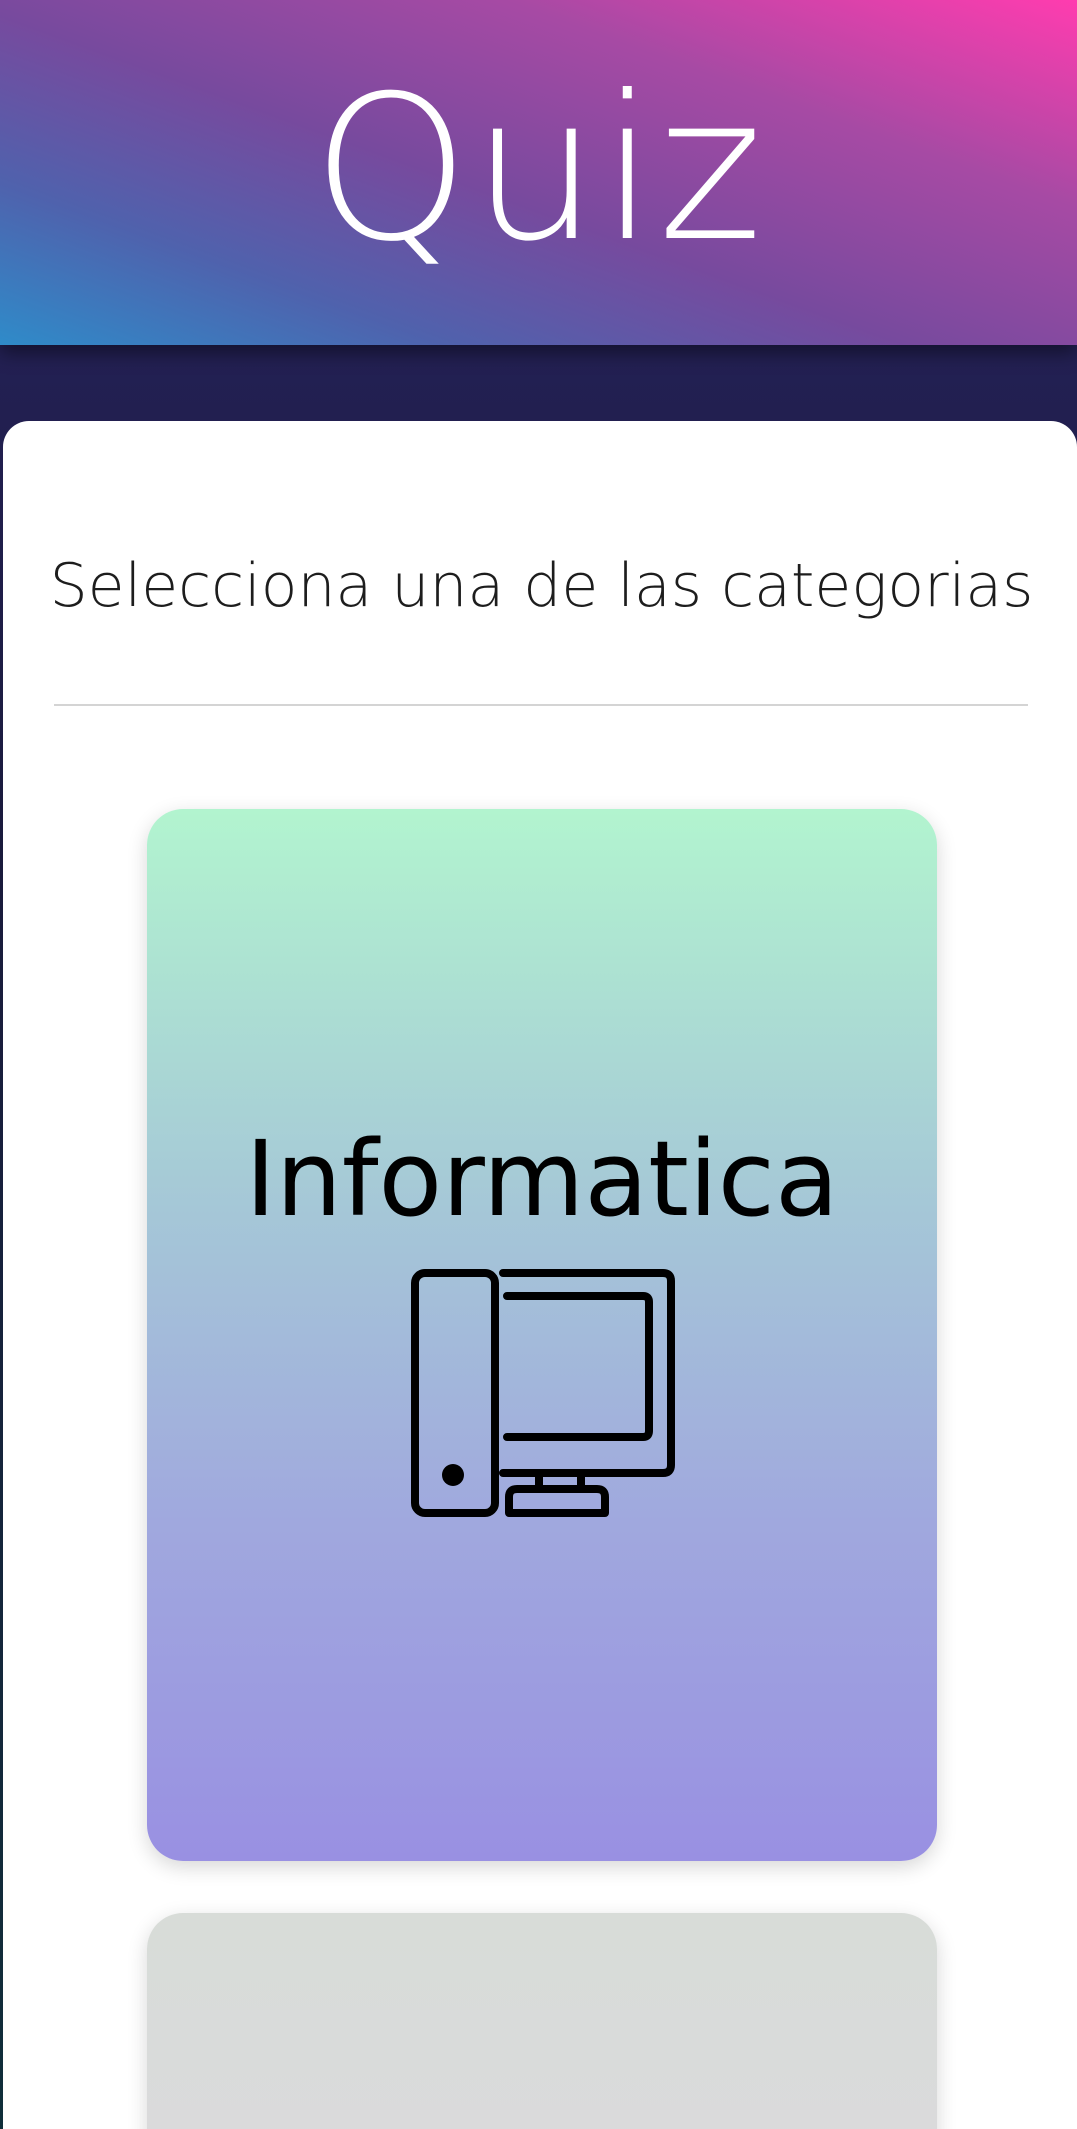  I want to click on desktop-computer-icon, so click(543, 1393).